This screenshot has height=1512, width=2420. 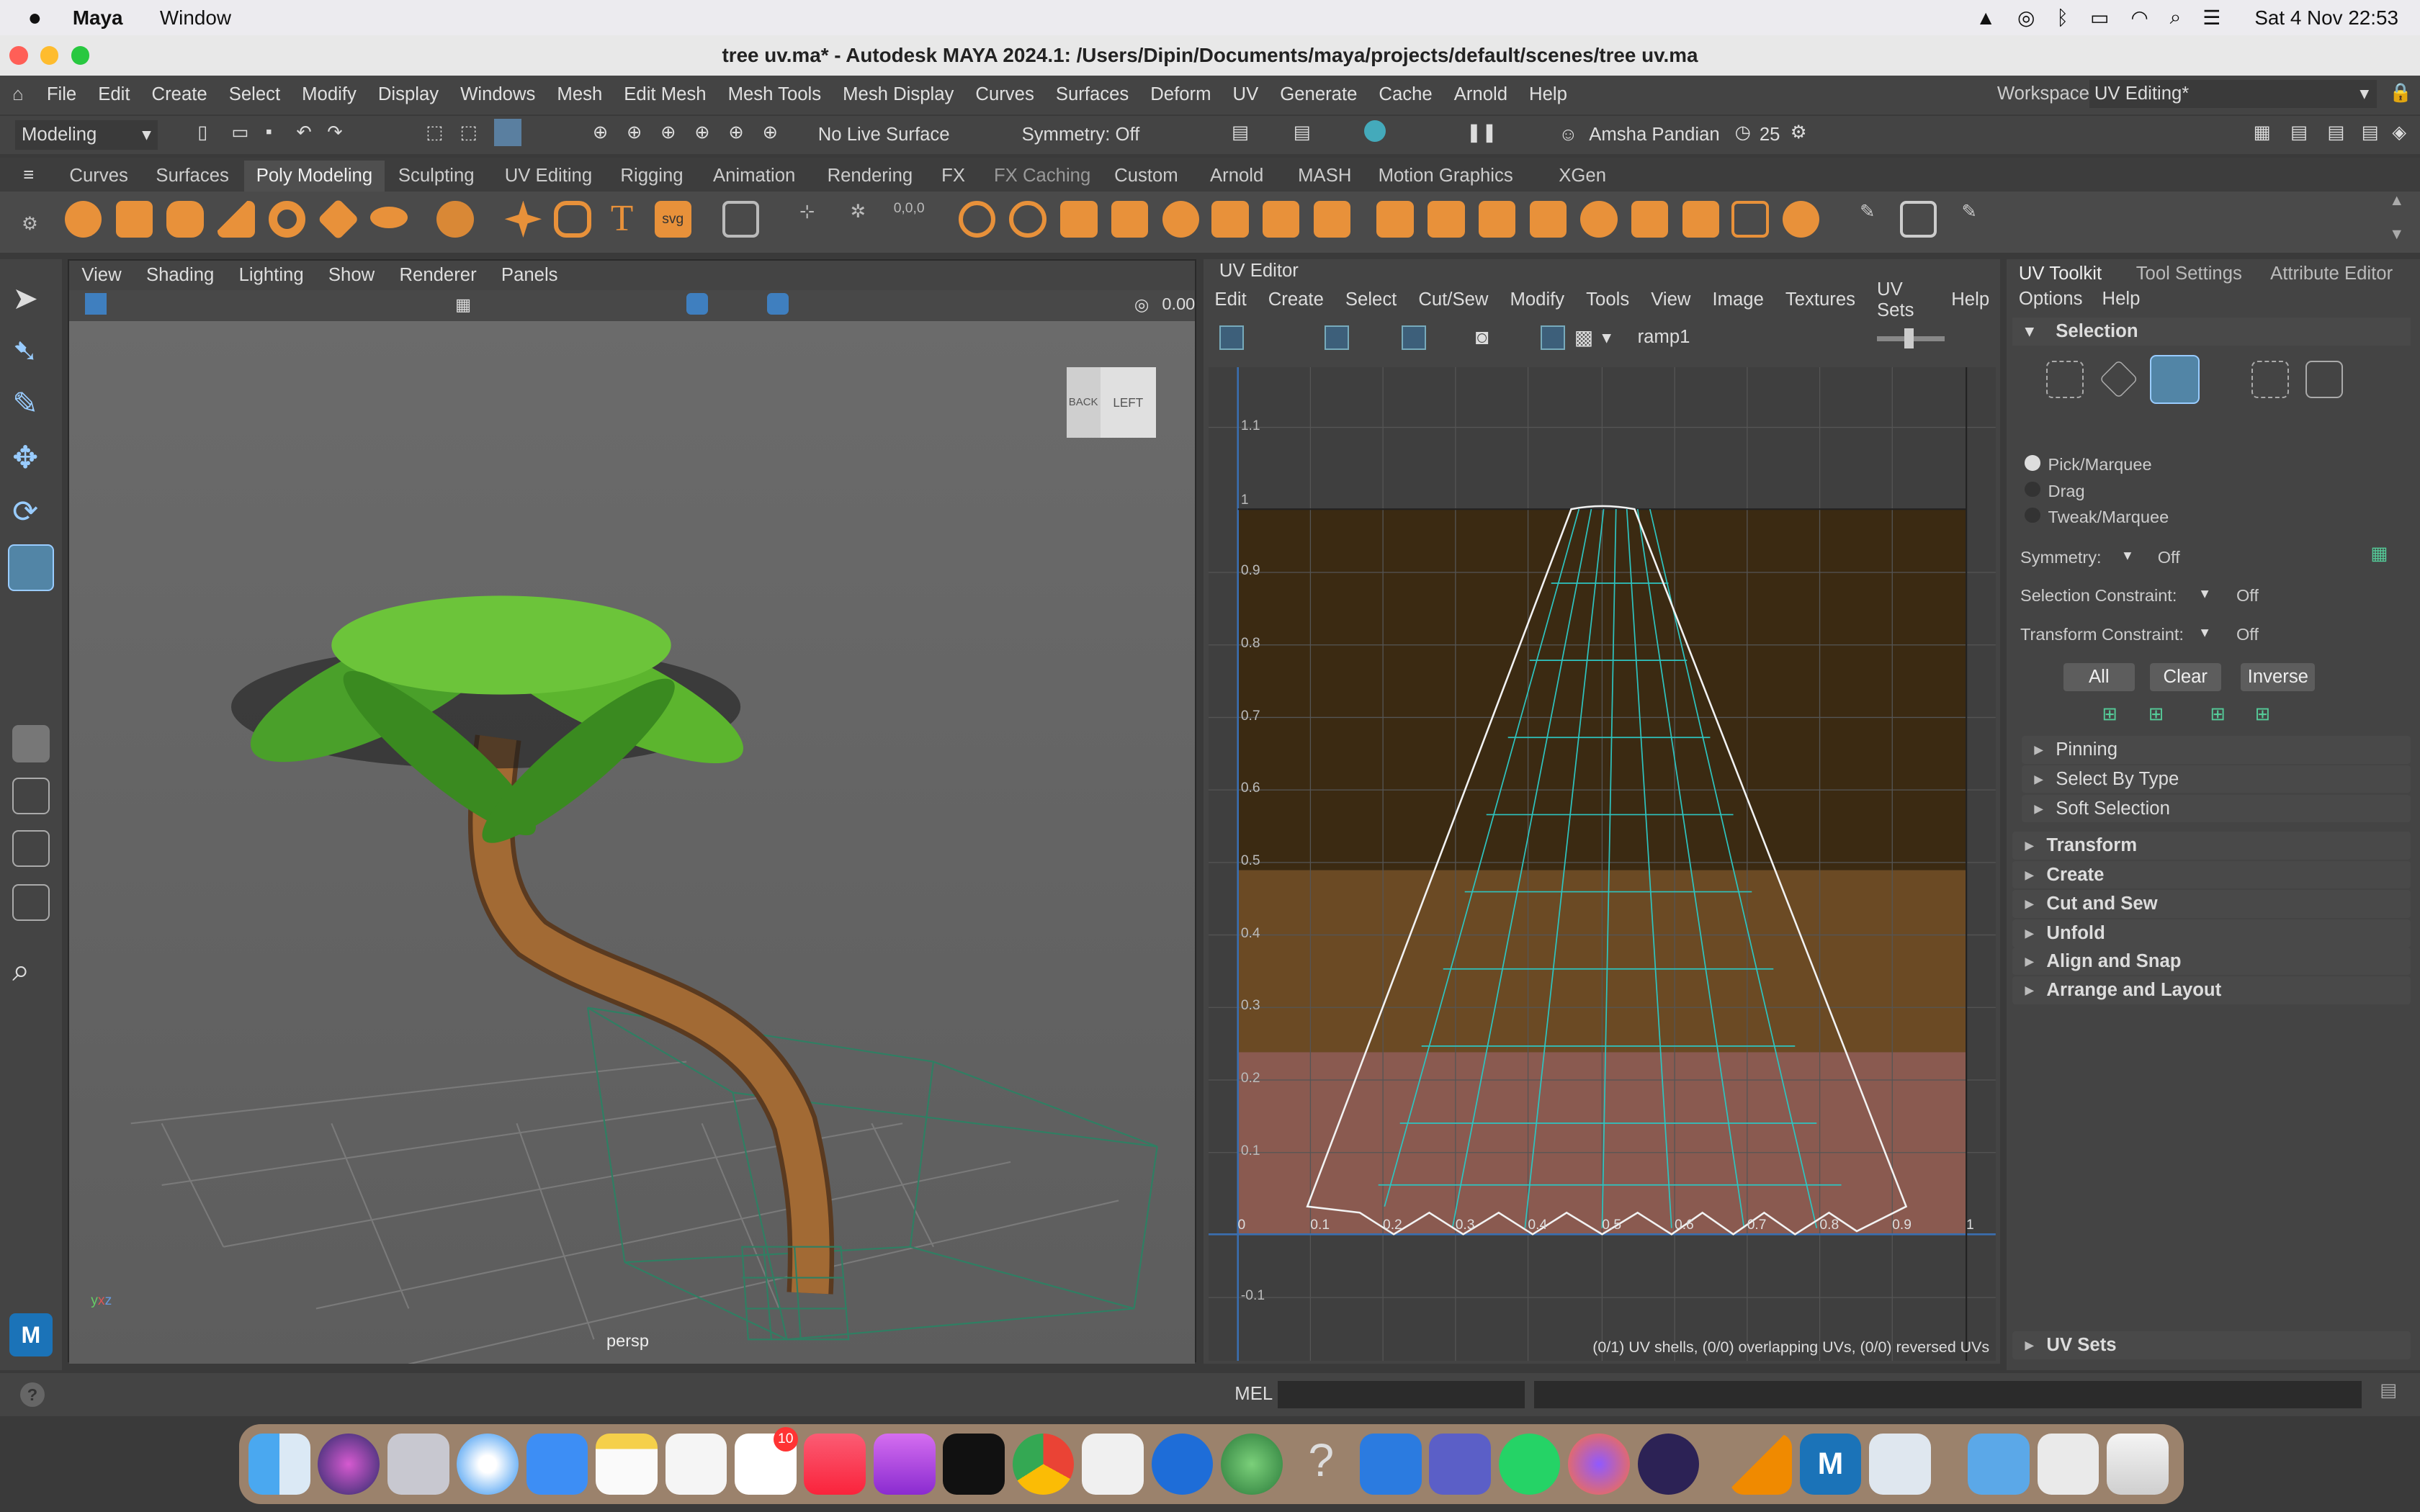 I want to click on vertex-mode-icon, so click(x=2065, y=379).